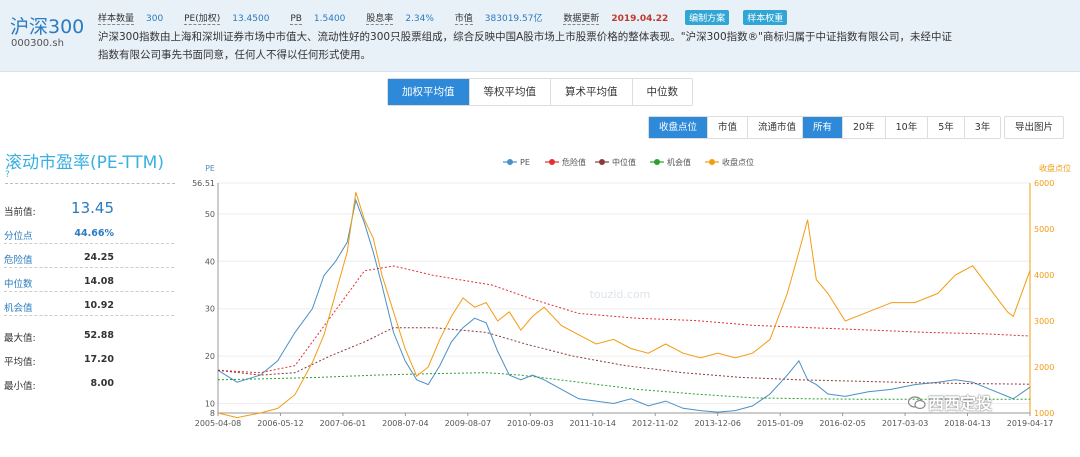 Image resolution: width=1080 pixels, height=457 pixels. I want to click on panel-title: 滚动市盈率(PE-TTM), so click(84, 163).